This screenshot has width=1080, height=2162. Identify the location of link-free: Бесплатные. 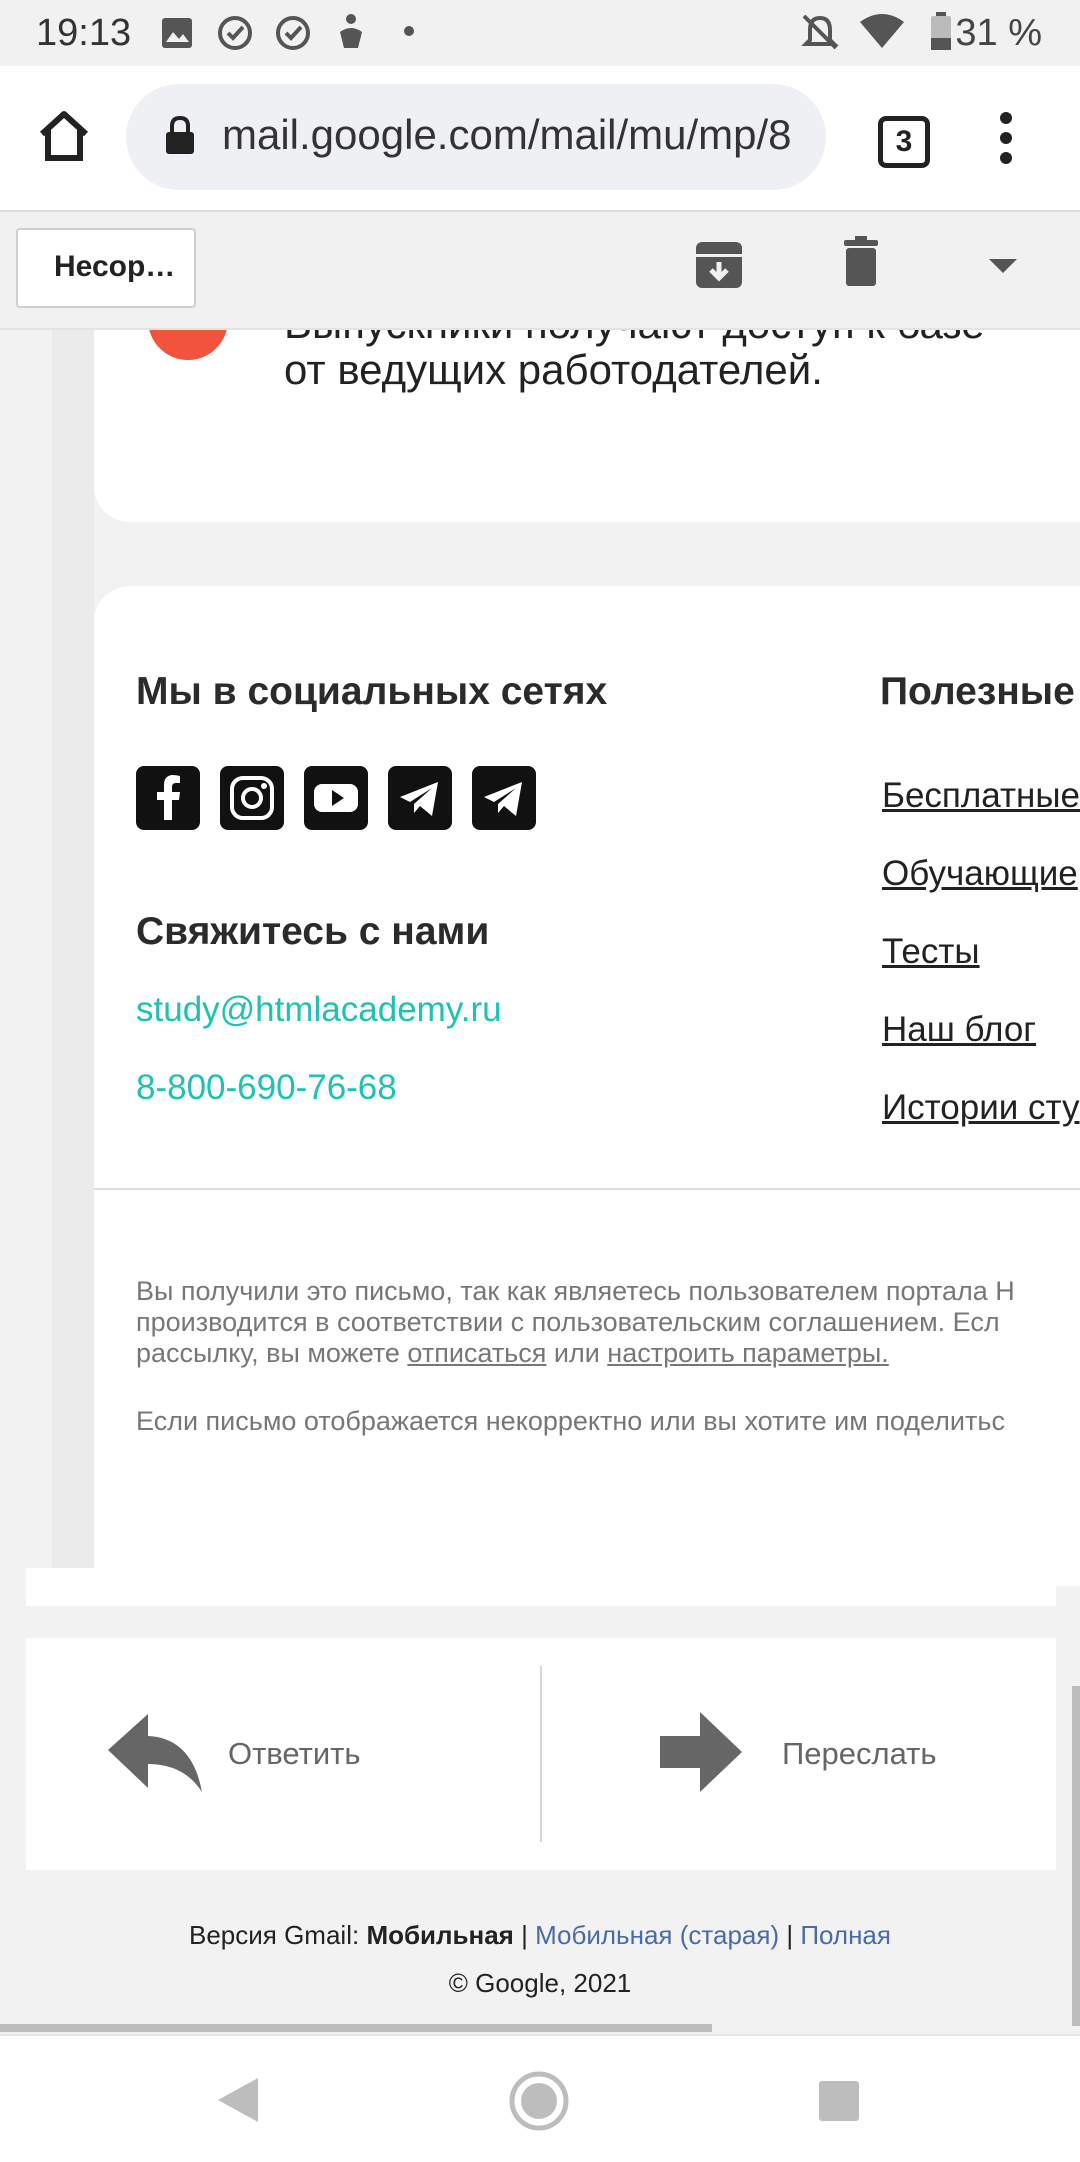
(981, 796).